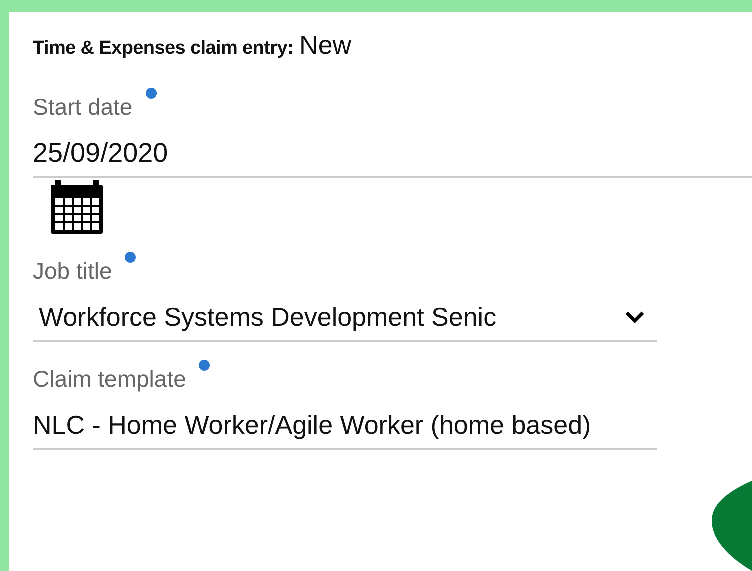 The width and height of the screenshot is (752, 571). What do you see at coordinates (392, 154) in the screenshot?
I see `date-field: 25/09/2020` at bounding box center [392, 154].